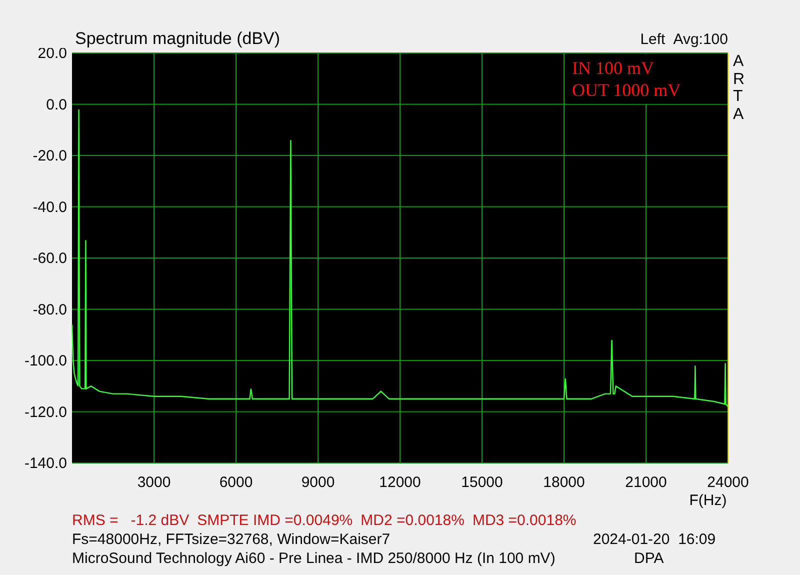 This screenshot has width=800, height=575. What do you see at coordinates (49, 156) in the screenshot?
I see `y-tick-label: -20.0` at bounding box center [49, 156].